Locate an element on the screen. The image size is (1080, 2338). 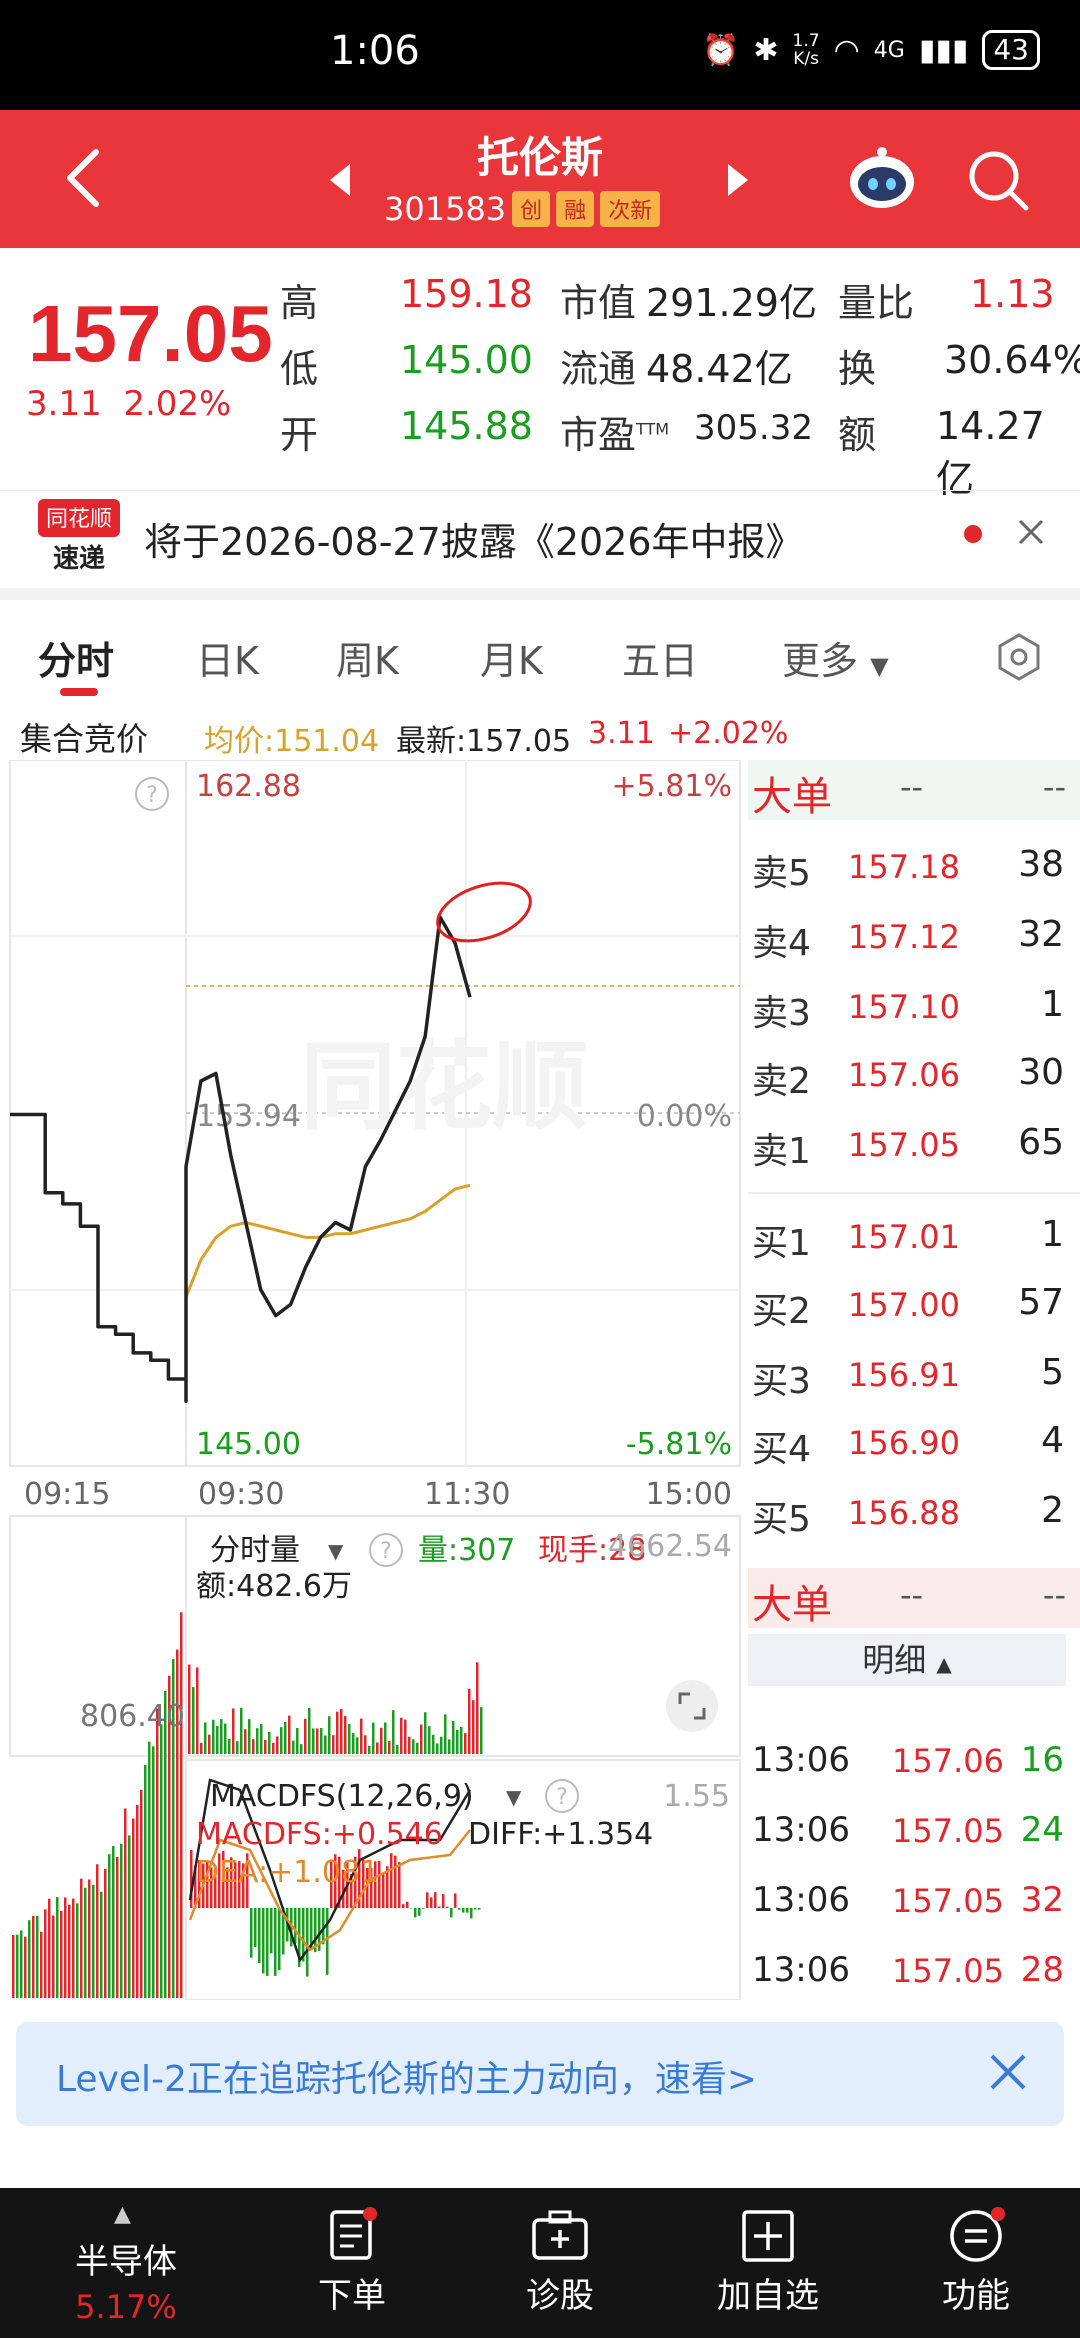
ask-row-1: 卖1 157.05 65 is located at coordinates (914, 1146).